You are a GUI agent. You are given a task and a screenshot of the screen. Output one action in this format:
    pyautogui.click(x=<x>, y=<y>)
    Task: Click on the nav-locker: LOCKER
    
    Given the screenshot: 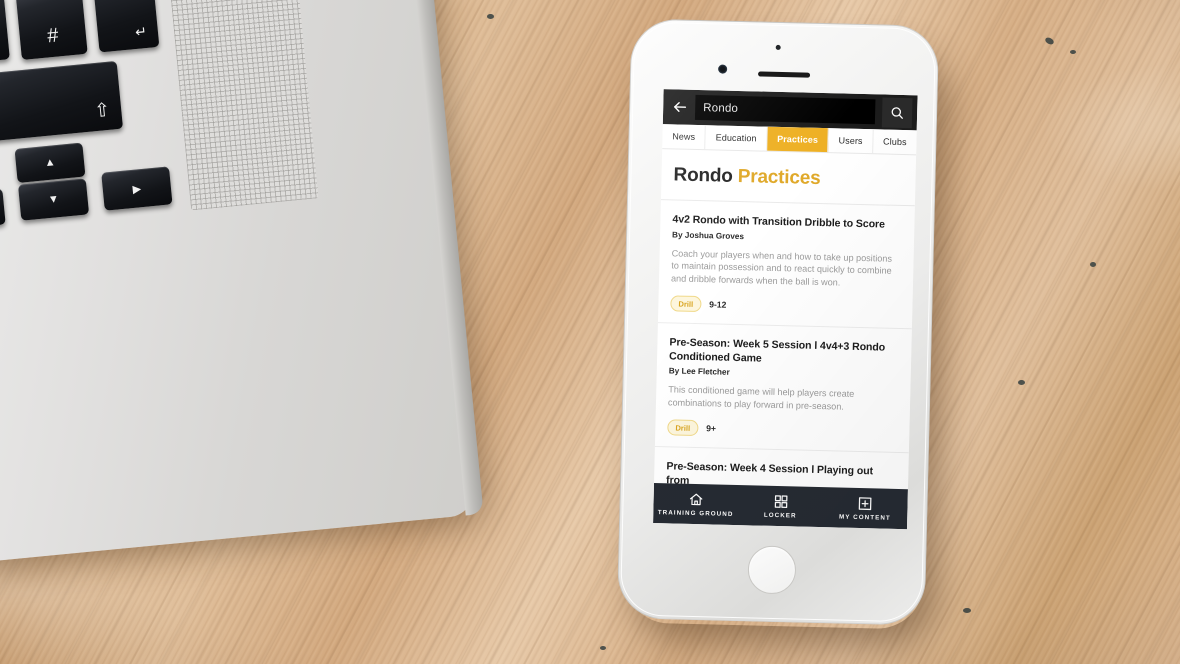 What is the action you would take?
    pyautogui.click(x=780, y=506)
    